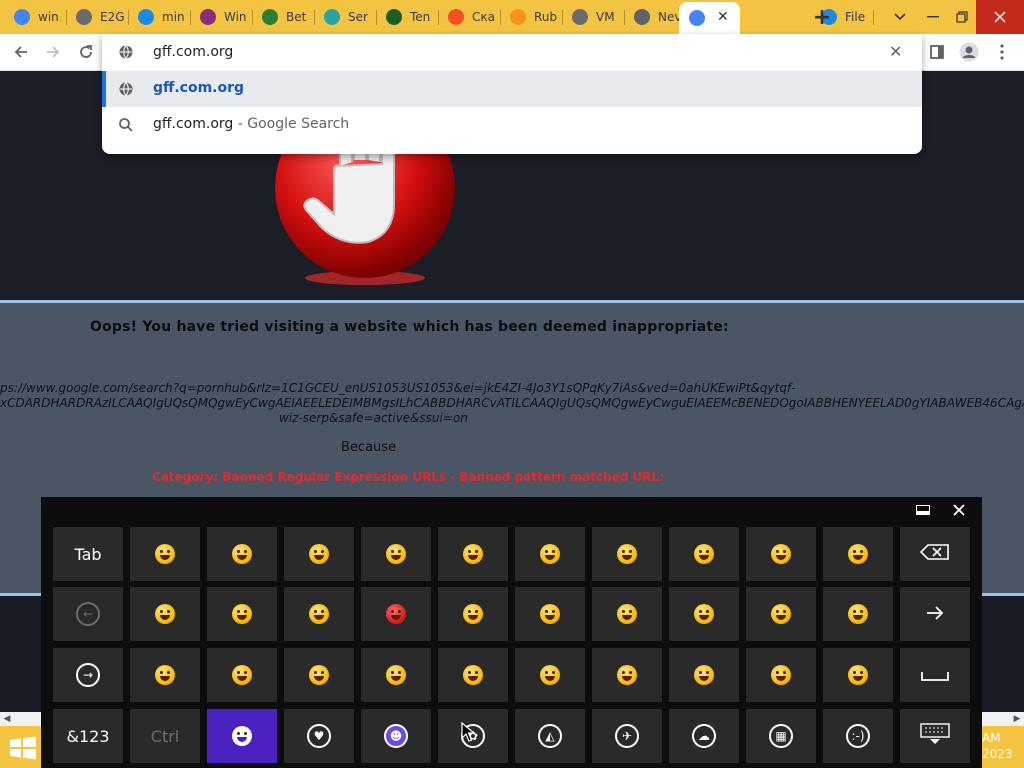  What do you see at coordinates (219, 17) in the screenshot?
I see `tab-3: Win` at bounding box center [219, 17].